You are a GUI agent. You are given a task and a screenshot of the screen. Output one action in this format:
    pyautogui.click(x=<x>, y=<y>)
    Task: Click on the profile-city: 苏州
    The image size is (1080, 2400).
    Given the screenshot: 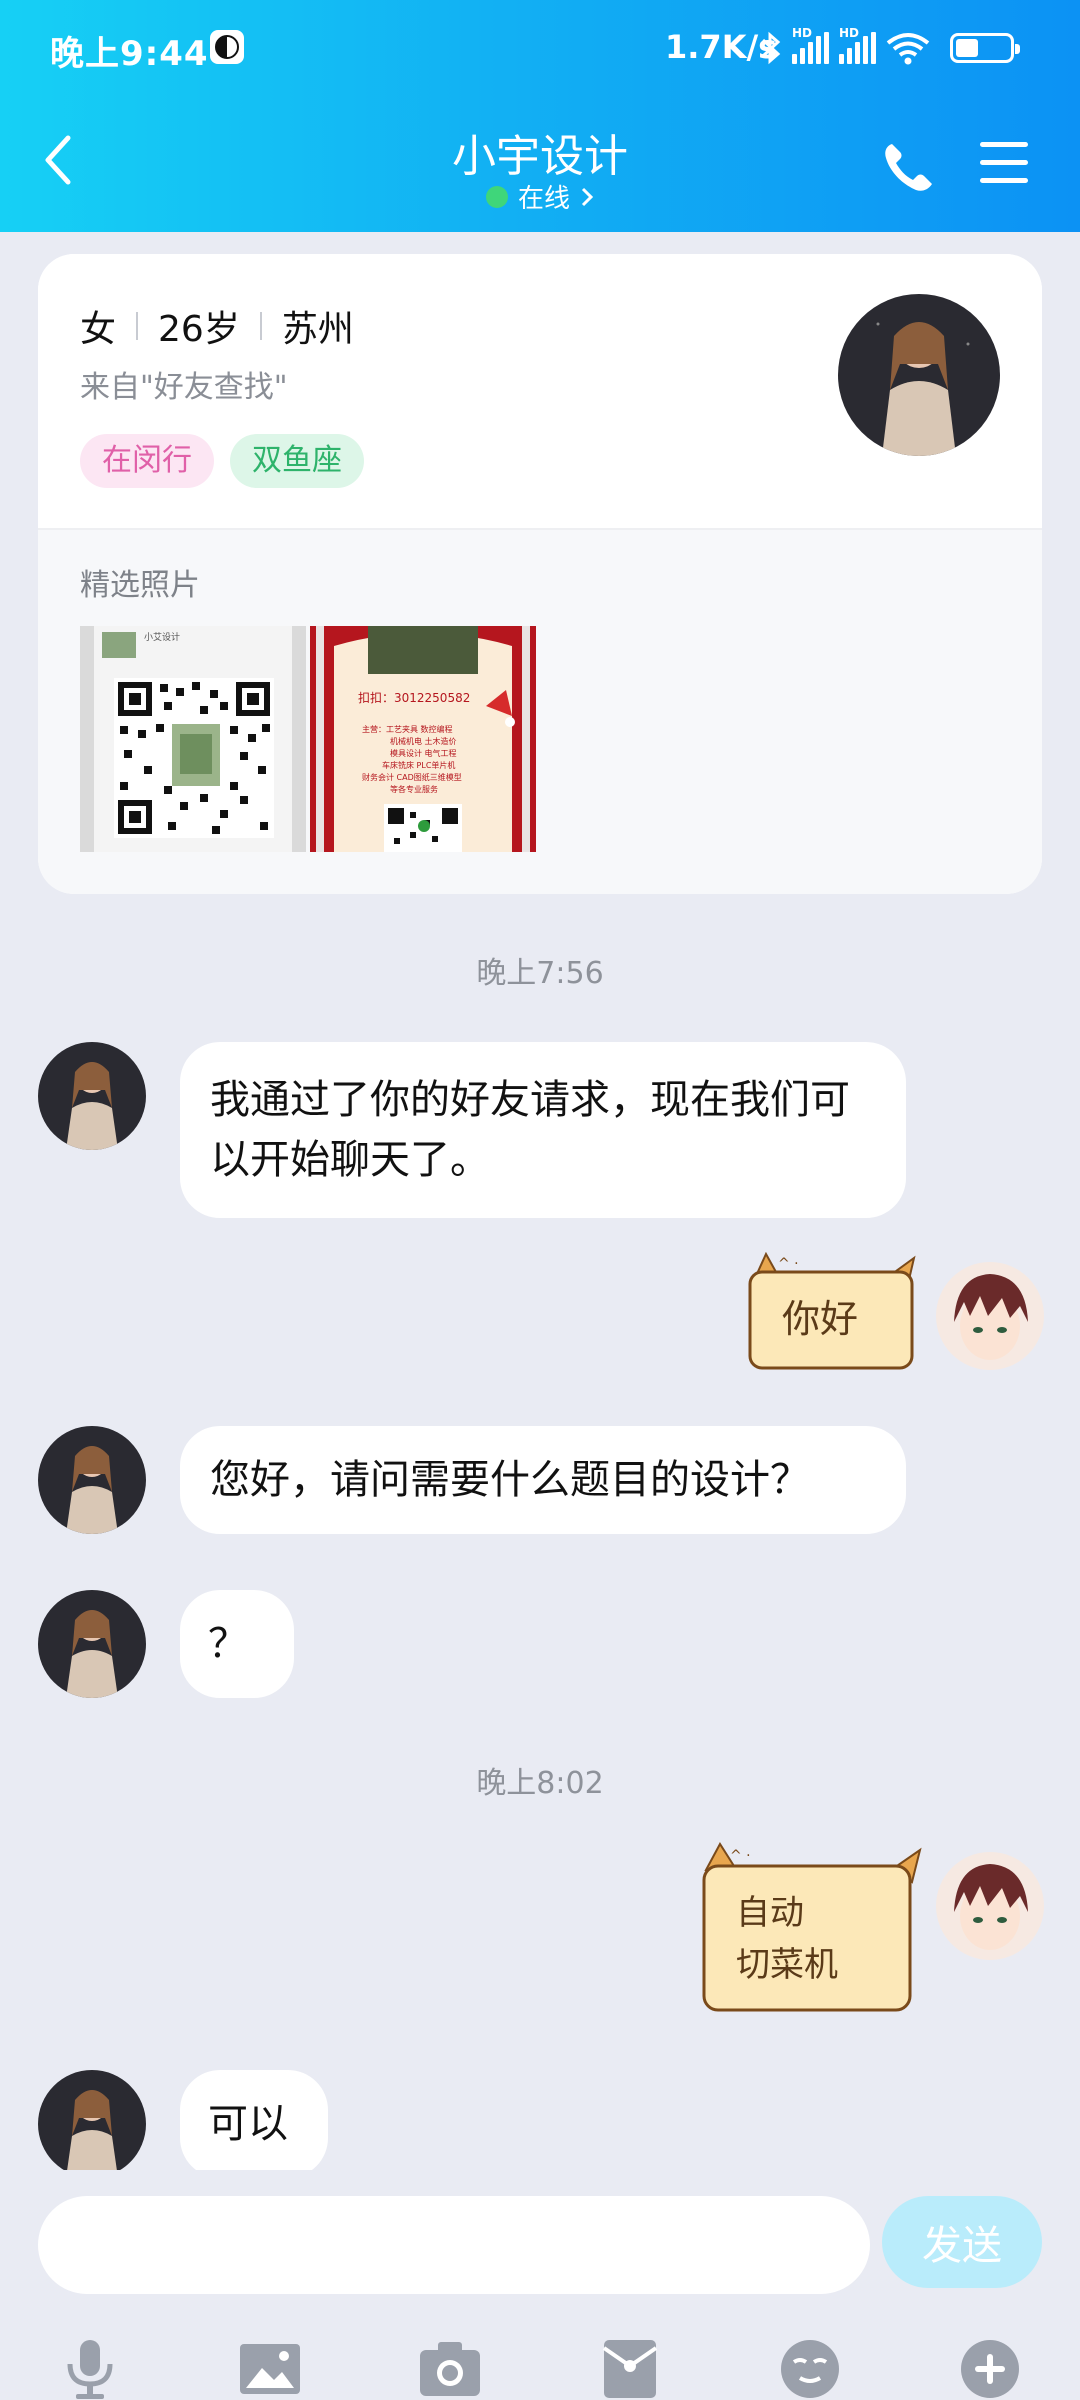 What is the action you would take?
    pyautogui.click(x=317, y=329)
    